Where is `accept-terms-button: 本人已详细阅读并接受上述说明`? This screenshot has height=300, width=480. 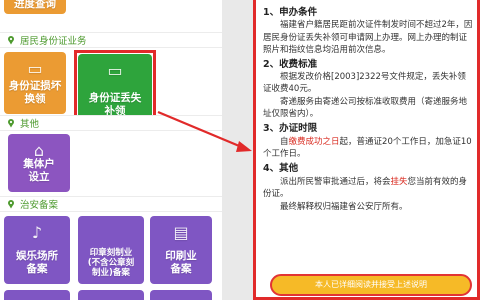 accept-terms-button: 本人已详细阅读并接受上述说明 is located at coordinates (371, 285).